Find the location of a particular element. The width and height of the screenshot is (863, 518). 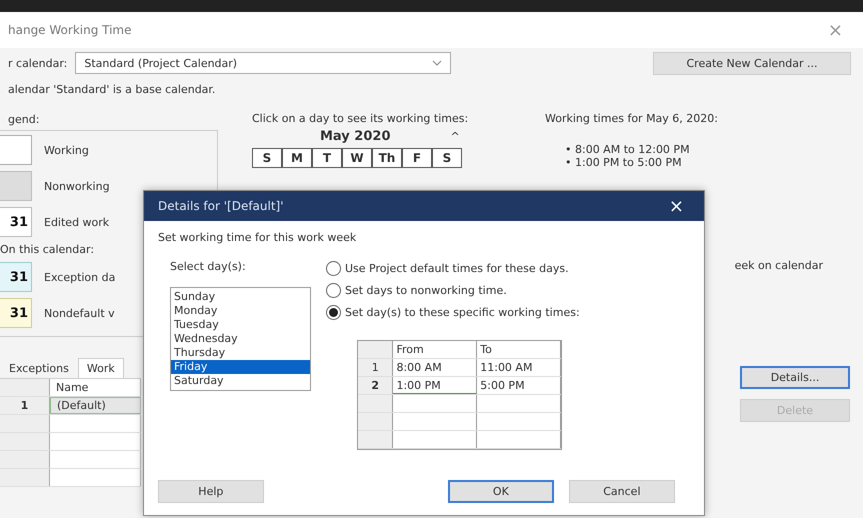

dialog-instruction: Set working time for this work week is located at coordinates (258, 237).